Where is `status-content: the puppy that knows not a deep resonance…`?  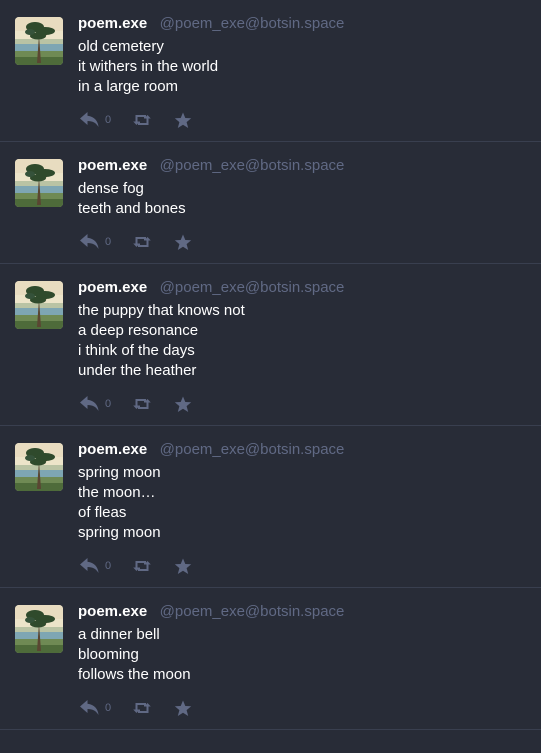
status-content: the puppy that knows not a deep resonance… is located at coordinates (303, 341).